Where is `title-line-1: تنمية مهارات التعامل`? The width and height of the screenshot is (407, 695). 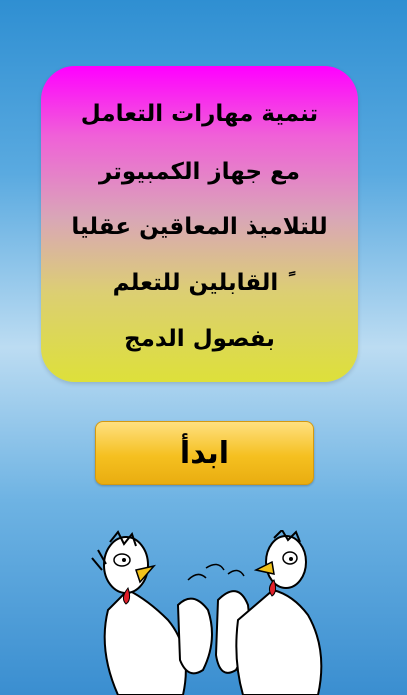 title-line-1: تنمية مهارات التعامل is located at coordinates (199, 114).